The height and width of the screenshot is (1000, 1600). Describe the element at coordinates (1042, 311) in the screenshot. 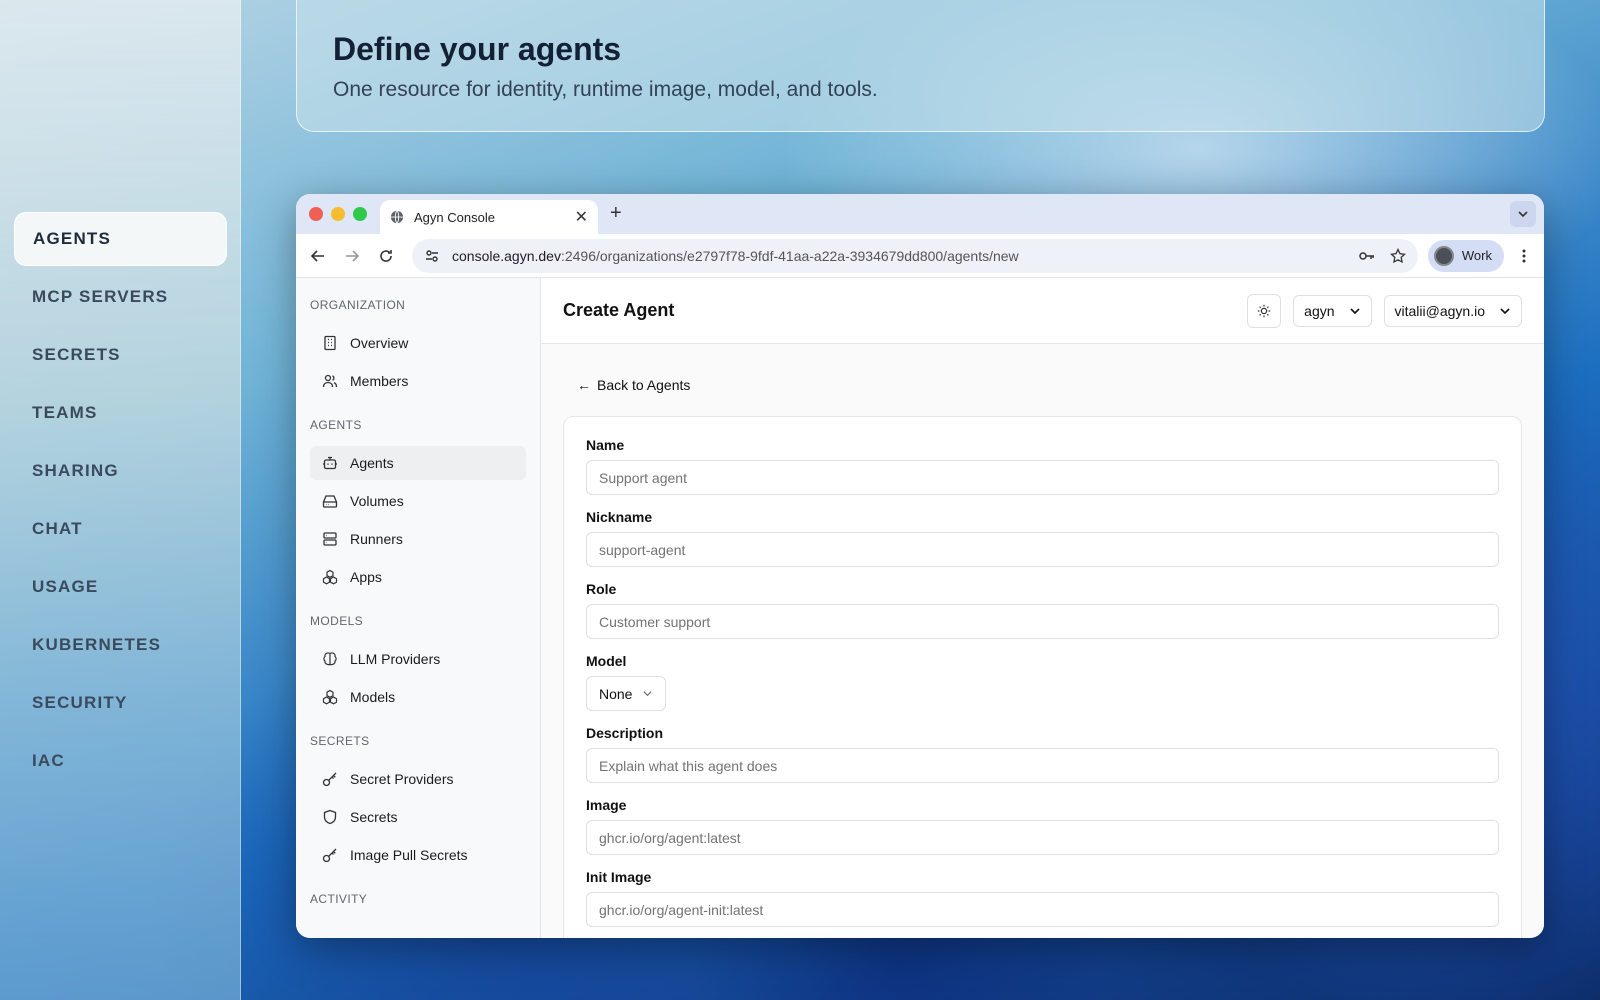

I see `page-header: Create Agent agyn vitalii@agyn.io` at that location.